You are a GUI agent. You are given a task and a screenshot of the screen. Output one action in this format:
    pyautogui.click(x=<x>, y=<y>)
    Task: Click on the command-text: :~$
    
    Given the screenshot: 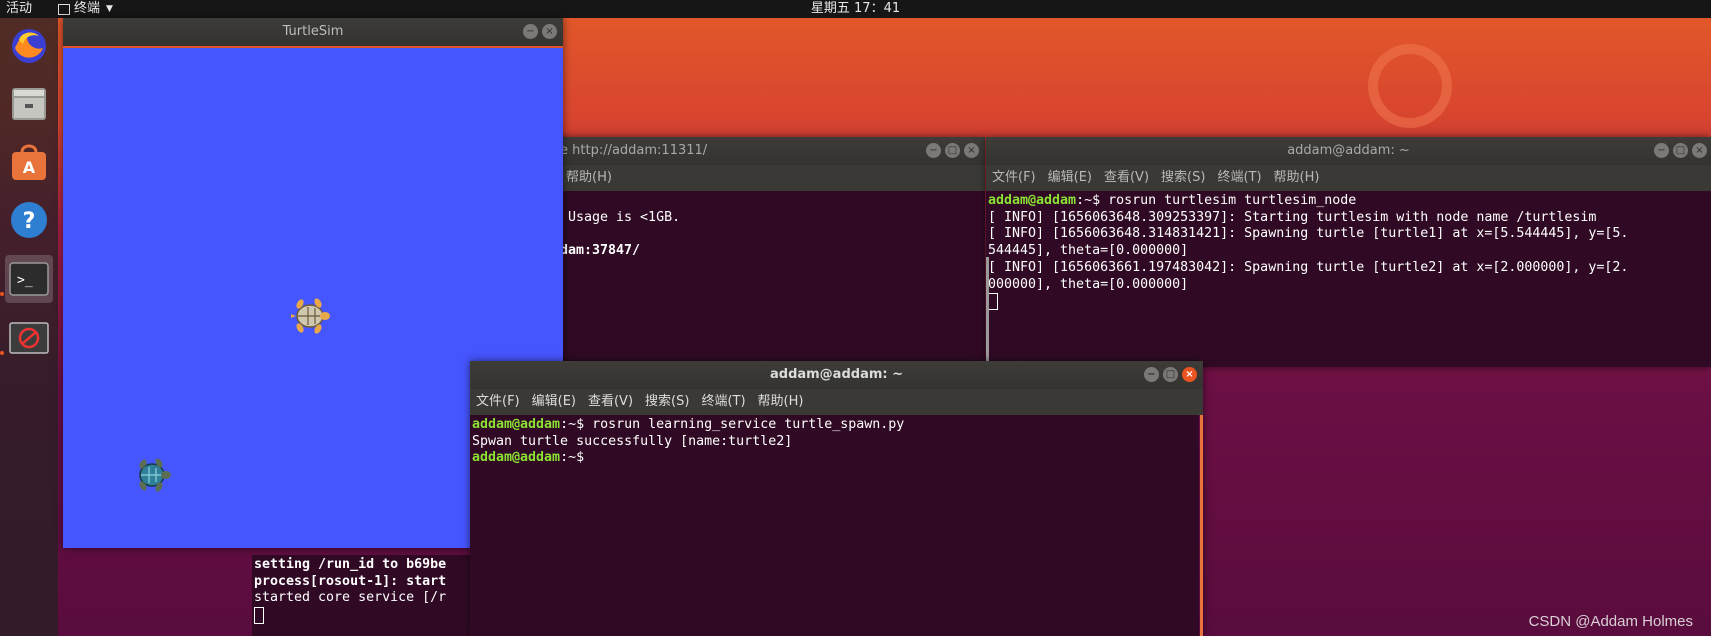 What is the action you would take?
    pyautogui.click(x=572, y=458)
    